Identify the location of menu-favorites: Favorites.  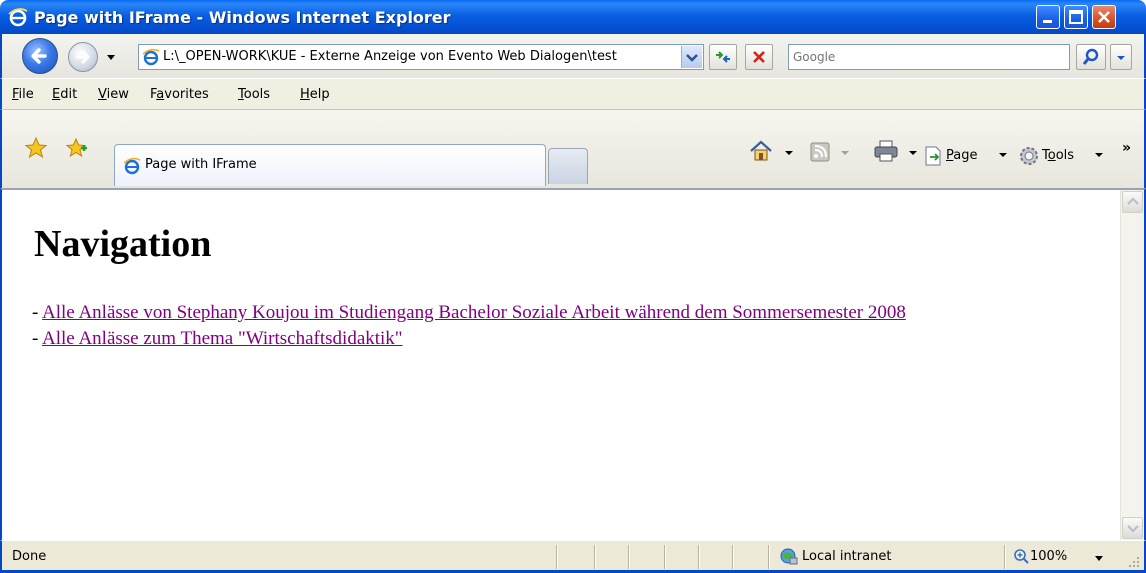
(179, 94).